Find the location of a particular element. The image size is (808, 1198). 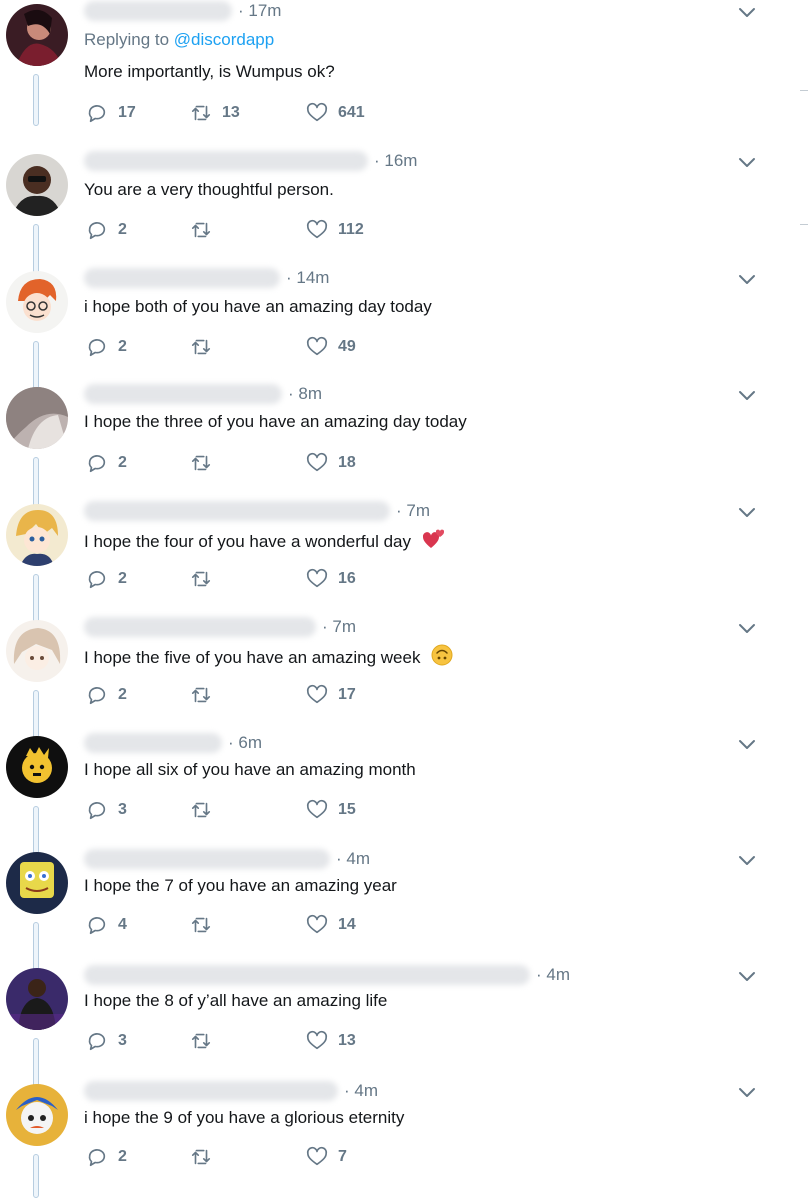

like-button: 16 is located at coordinates (331, 579).